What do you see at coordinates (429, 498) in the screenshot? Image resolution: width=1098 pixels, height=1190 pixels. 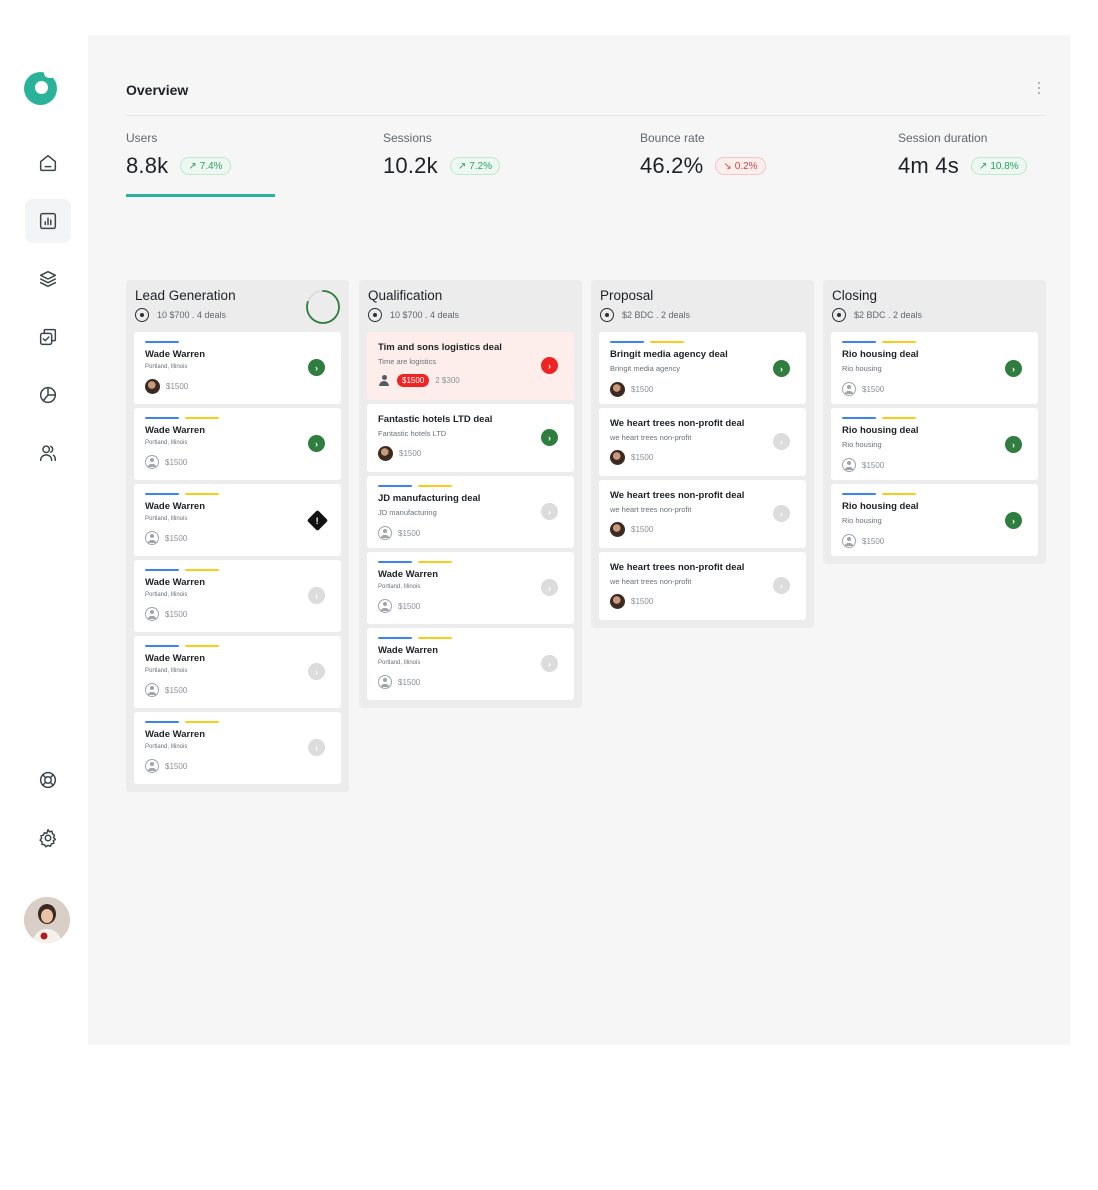 I see `deal-title: JD manufacturing deal` at bounding box center [429, 498].